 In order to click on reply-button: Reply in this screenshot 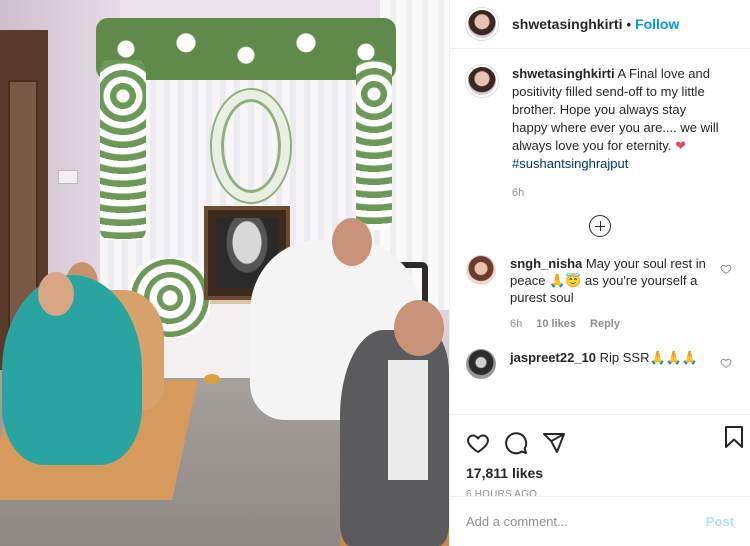, I will do `click(605, 324)`.